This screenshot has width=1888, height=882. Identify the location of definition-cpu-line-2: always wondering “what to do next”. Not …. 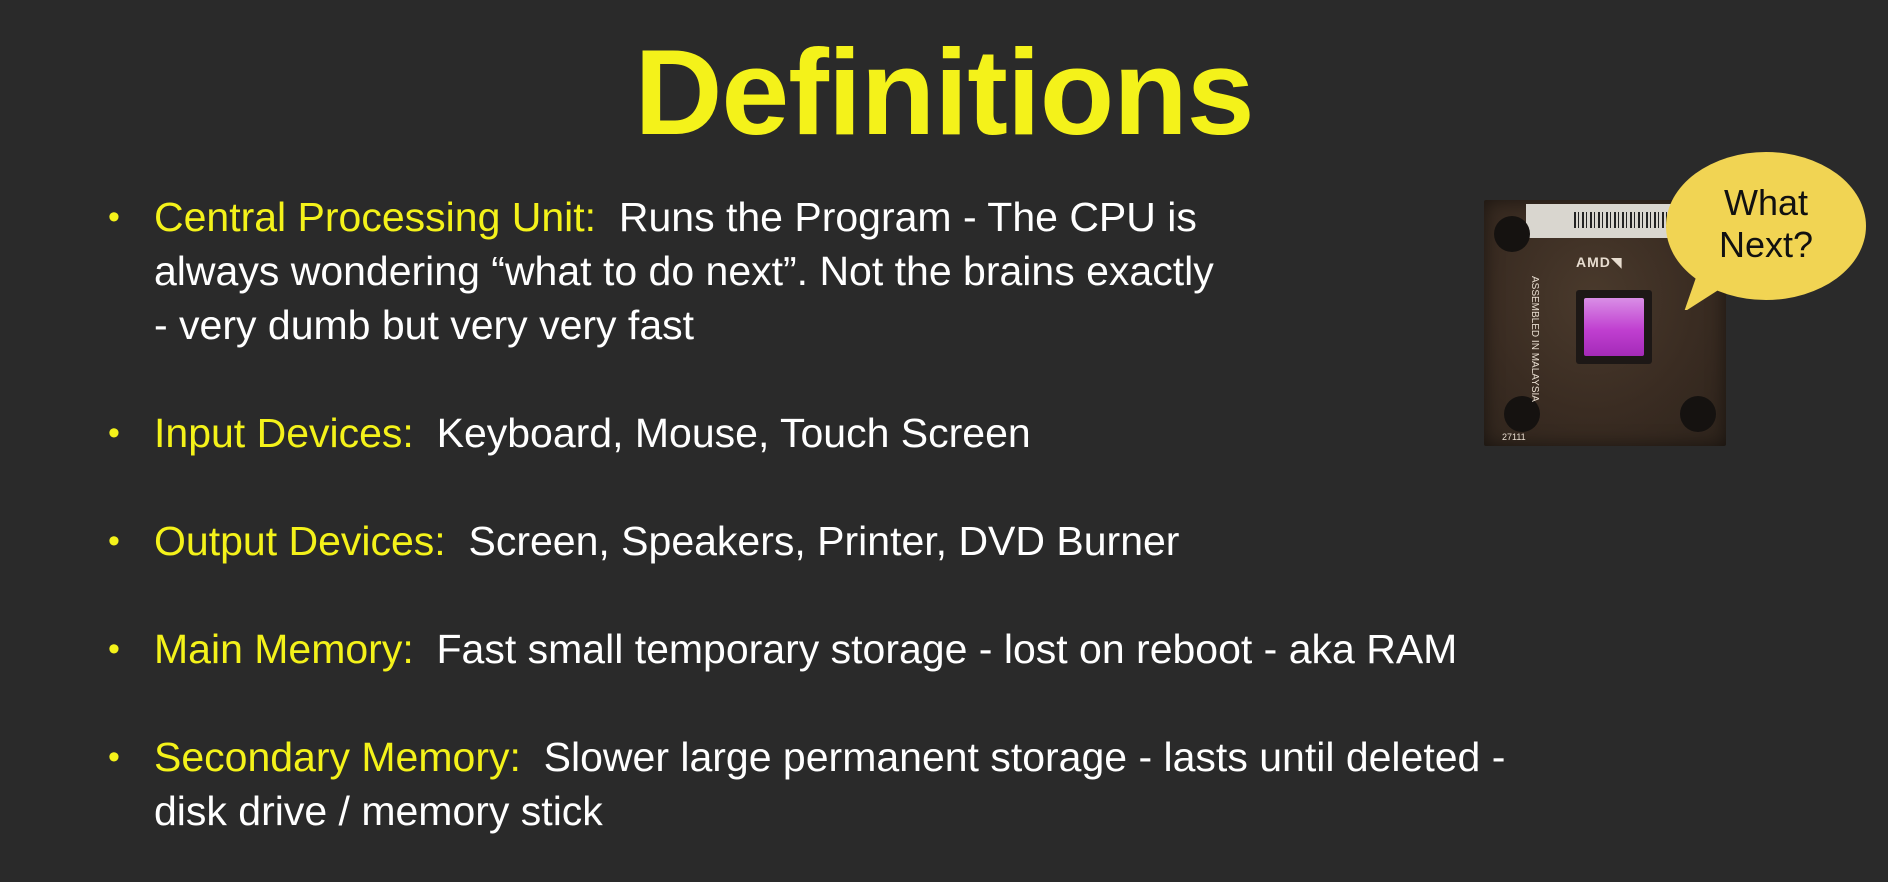
(684, 271).